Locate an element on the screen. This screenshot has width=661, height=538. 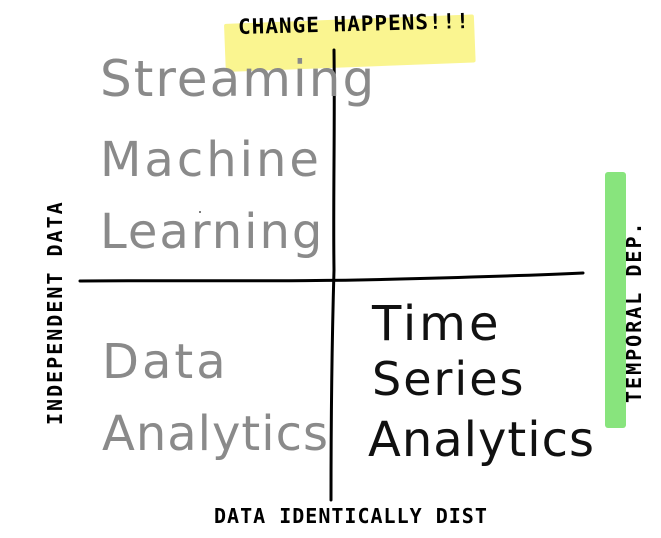
horizontal-axis-line is located at coordinates (331, 277).